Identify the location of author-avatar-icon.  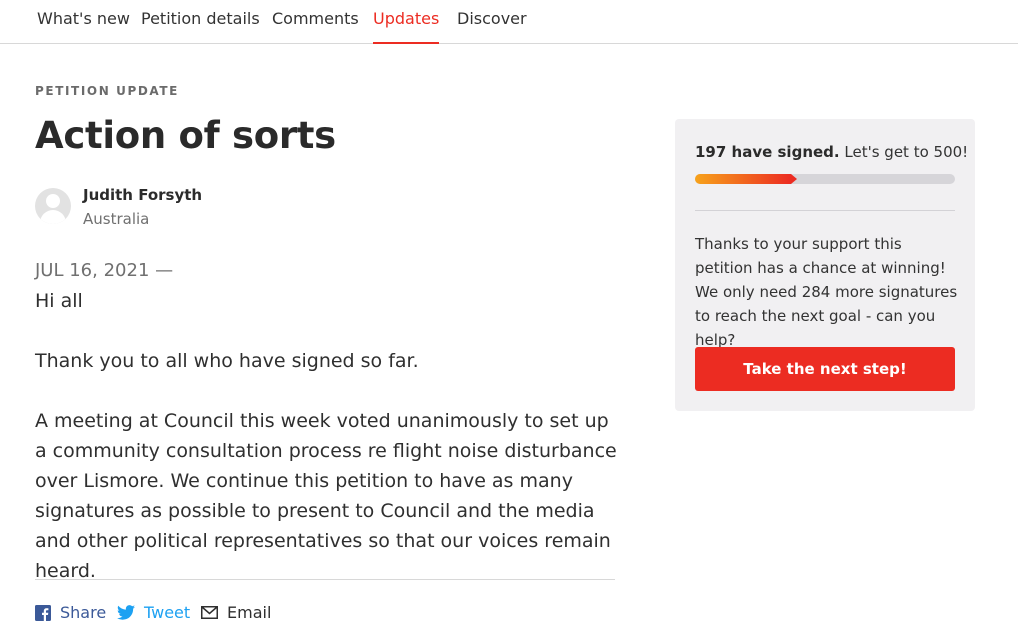
(53, 206).